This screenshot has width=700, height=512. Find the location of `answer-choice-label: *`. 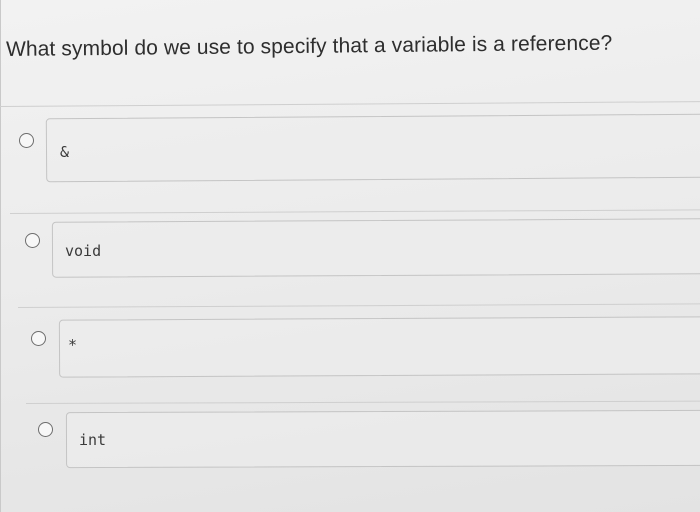

answer-choice-label: * is located at coordinates (73, 345).